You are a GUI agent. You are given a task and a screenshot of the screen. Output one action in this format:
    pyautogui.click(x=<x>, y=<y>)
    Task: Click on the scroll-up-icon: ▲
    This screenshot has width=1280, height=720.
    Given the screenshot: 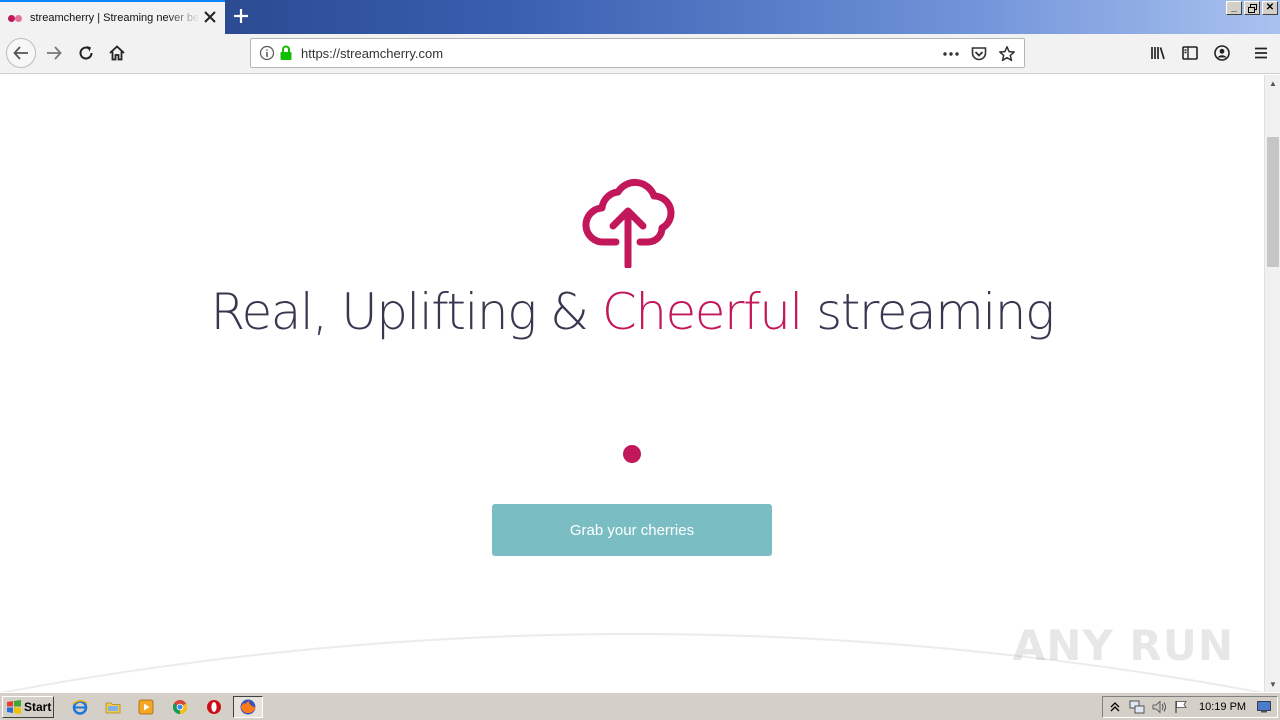 What is the action you would take?
    pyautogui.click(x=1272, y=83)
    